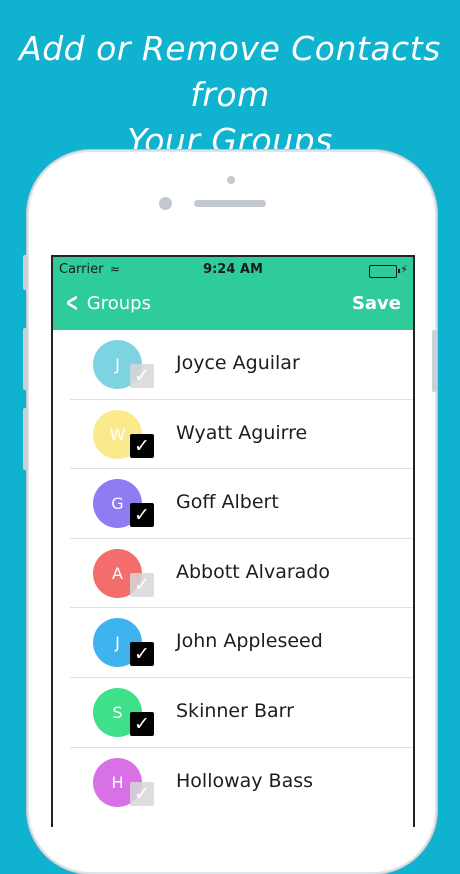 The height and width of the screenshot is (874, 460). I want to click on front-camera, so click(165, 203).